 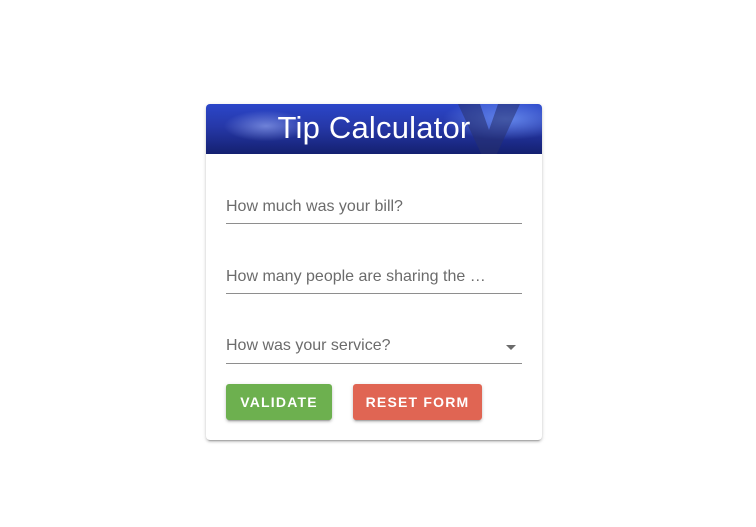 What do you see at coordinates (511, 347) in the screenshot?
I see `dropdown-arrow-icon` at bounding box center [511, 347].